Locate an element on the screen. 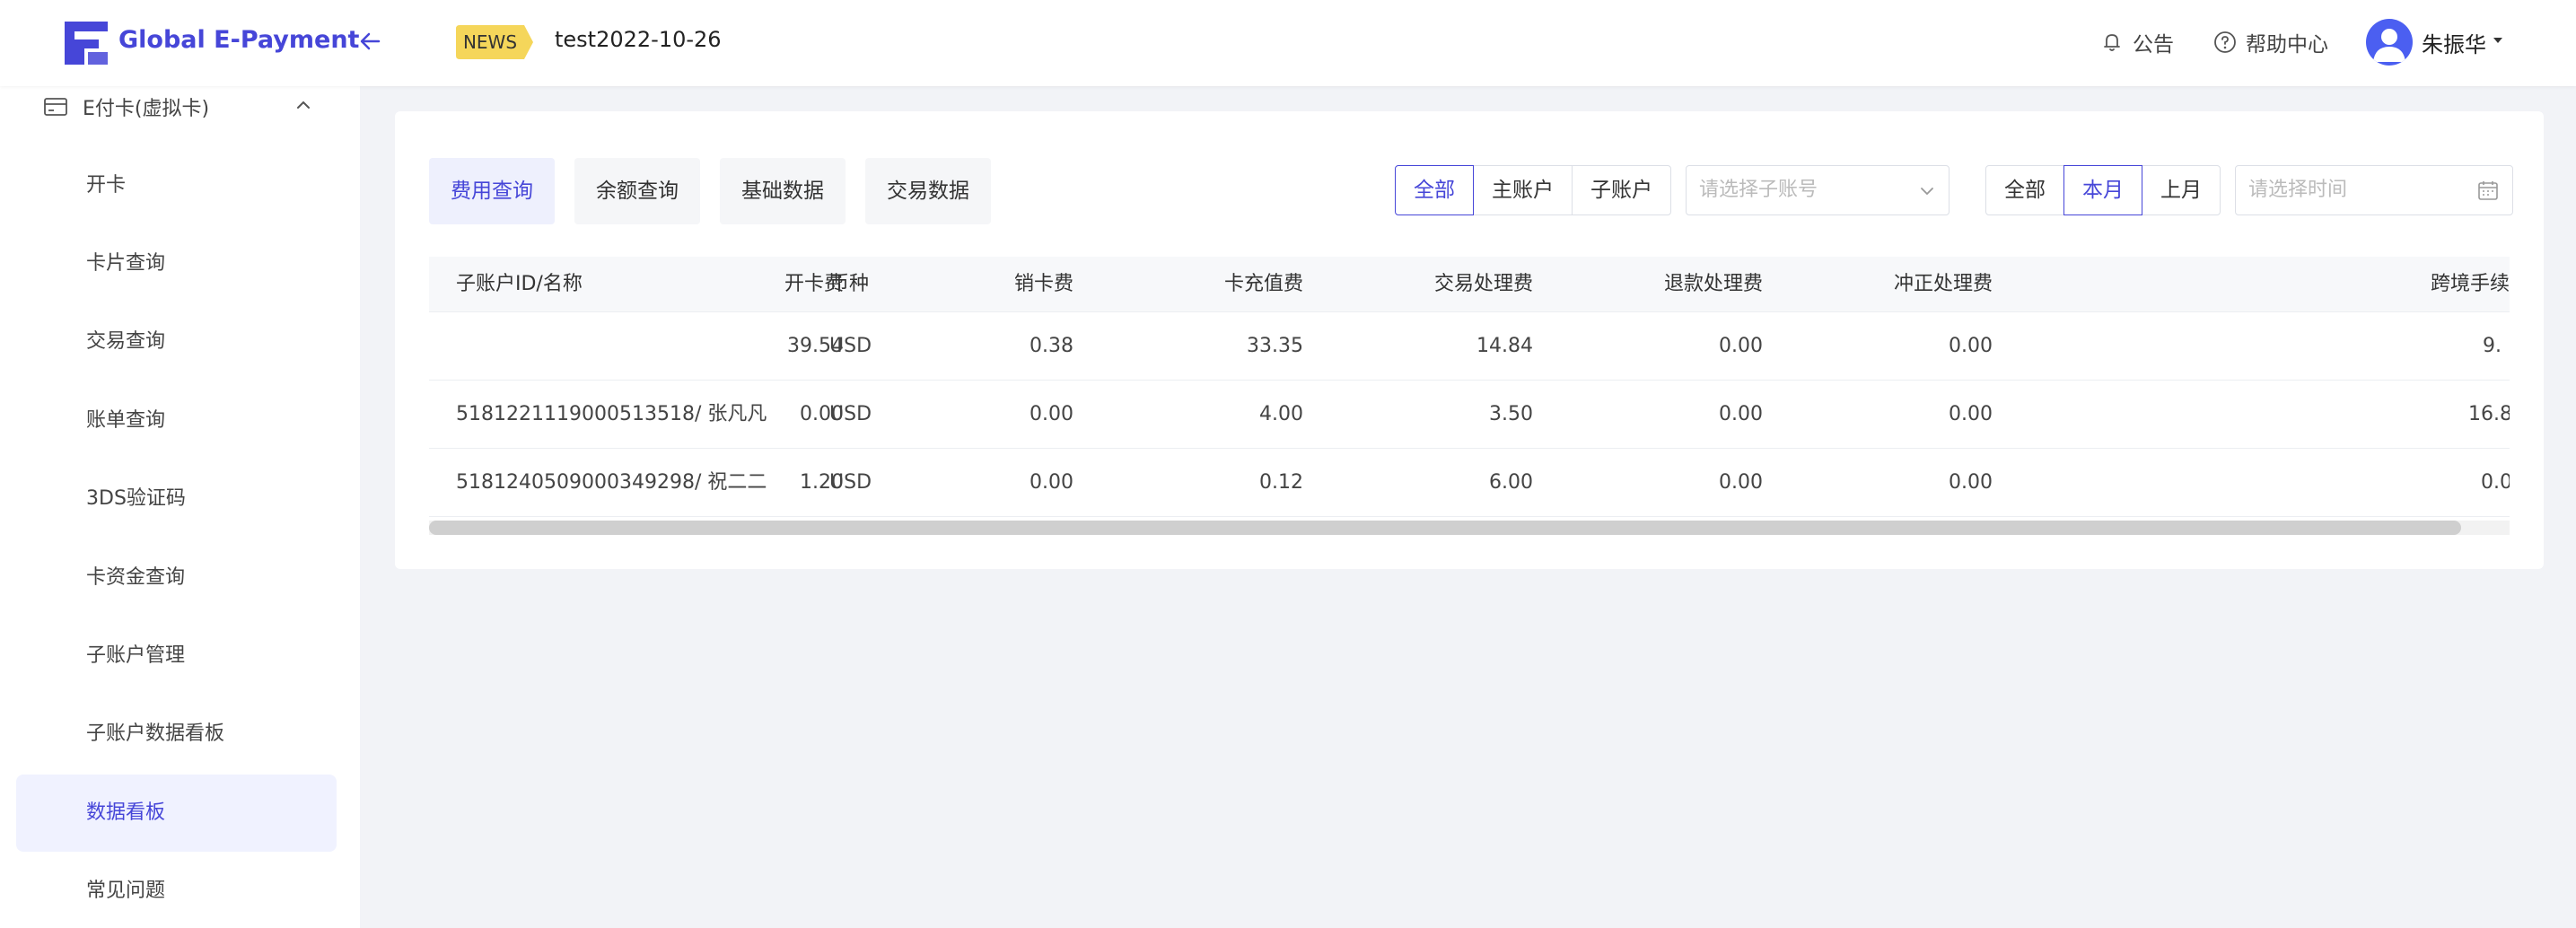  account-filter-main: 主账户 is located at coordinates (1523, 190).